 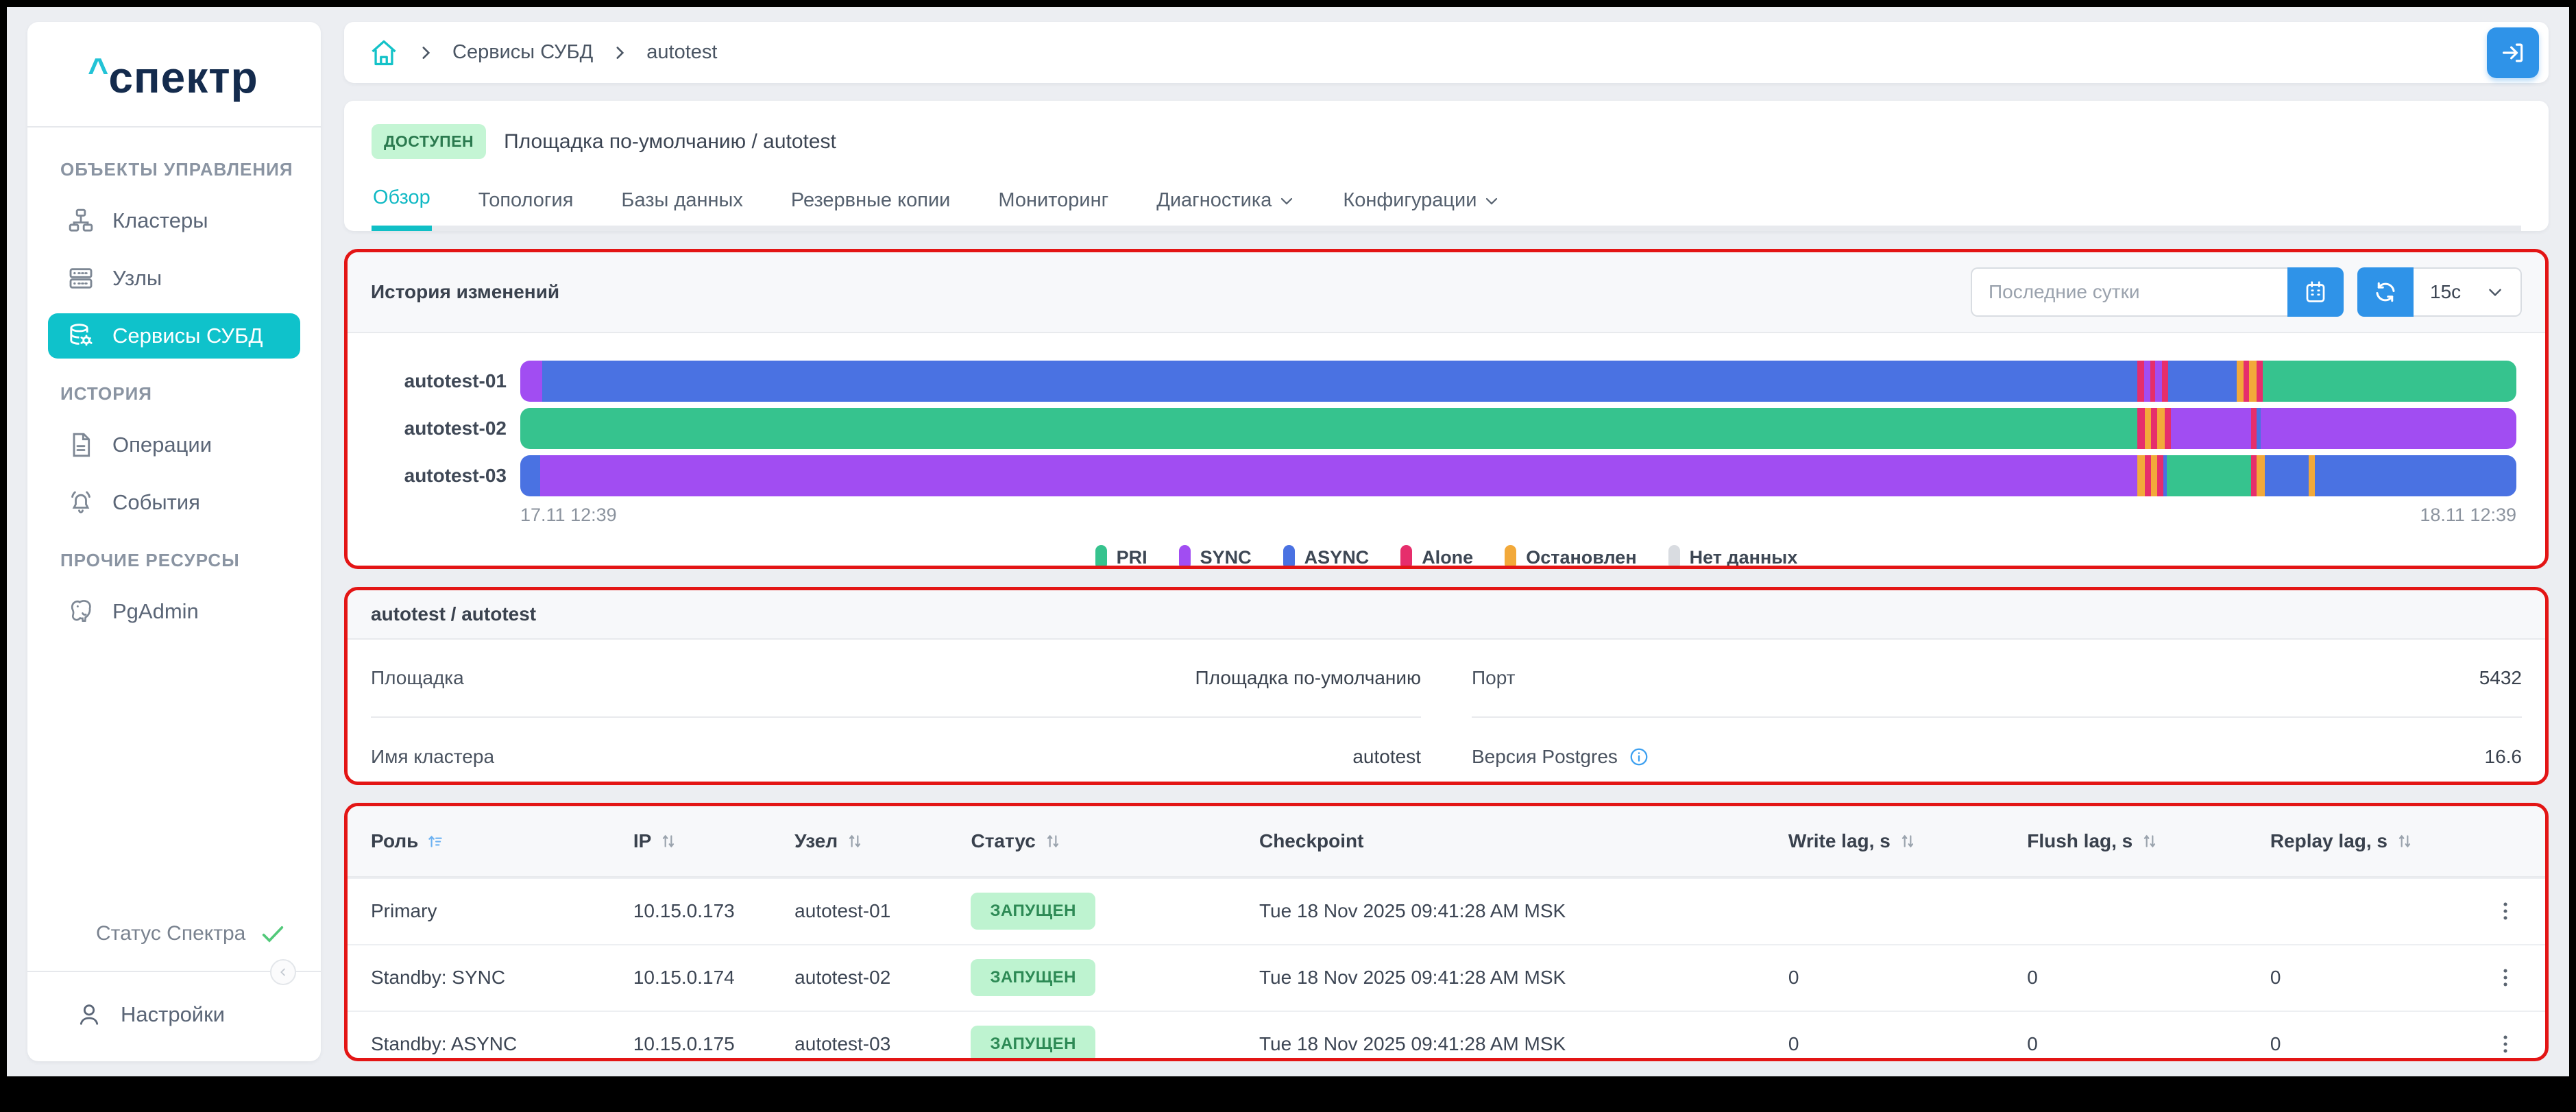 I want to click on history-controls: 15с, so click(x=2246, y=292).